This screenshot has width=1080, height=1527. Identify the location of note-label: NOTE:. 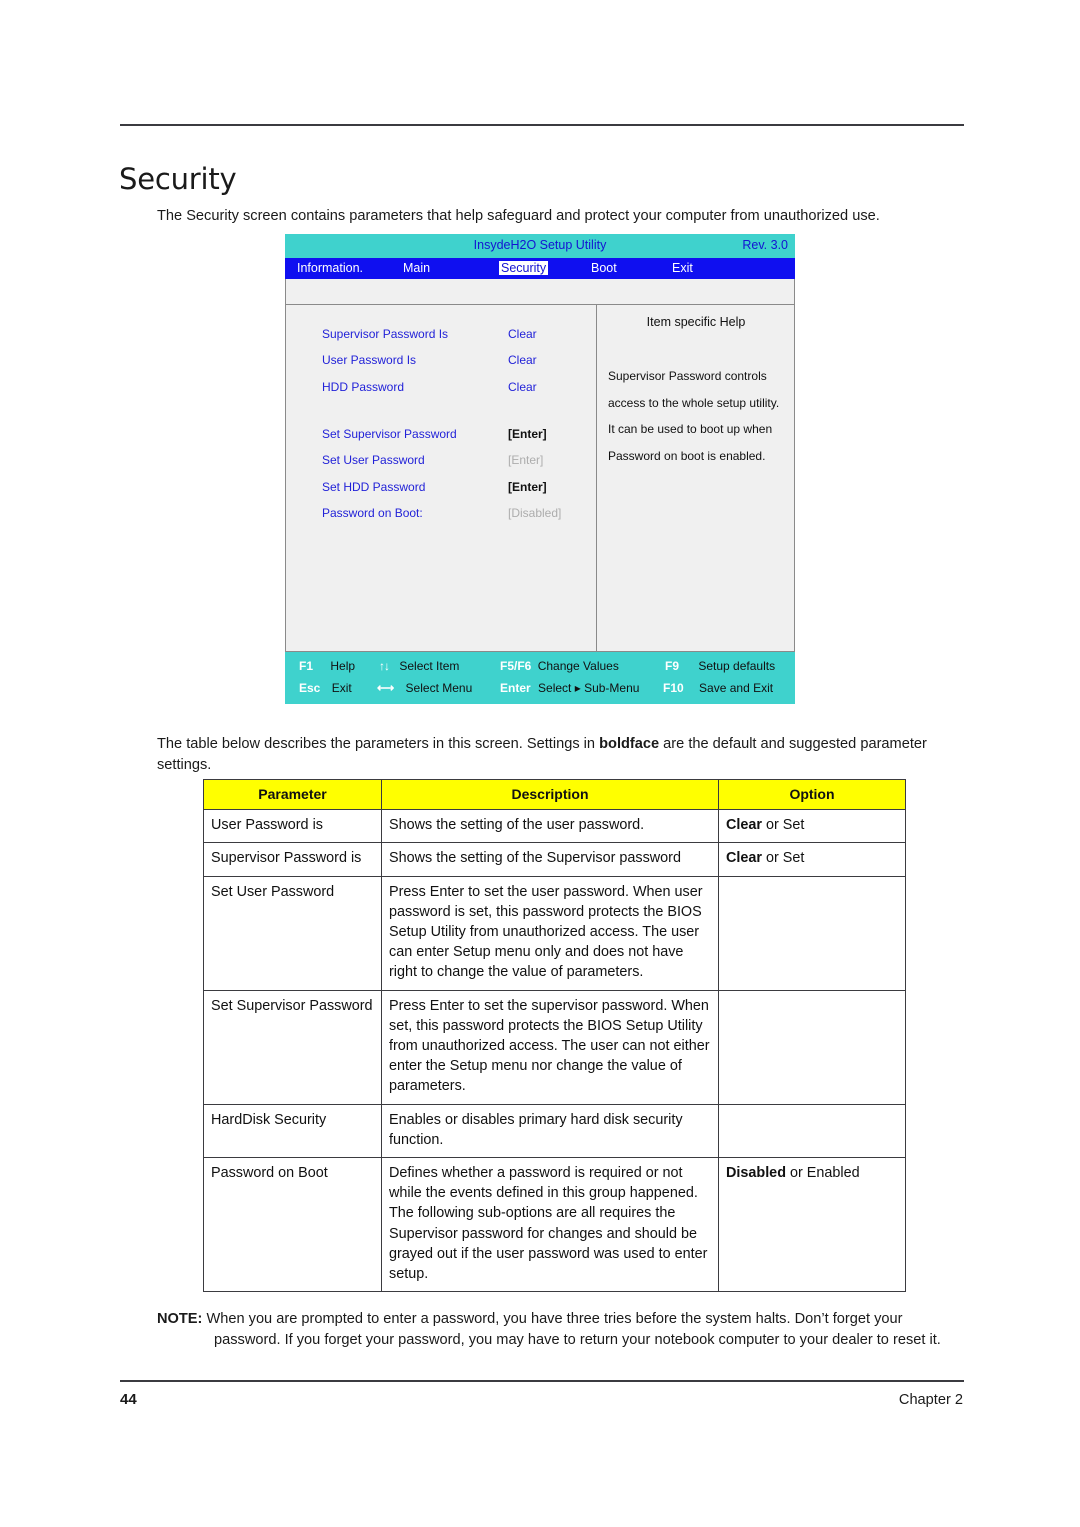
(180, 1319).